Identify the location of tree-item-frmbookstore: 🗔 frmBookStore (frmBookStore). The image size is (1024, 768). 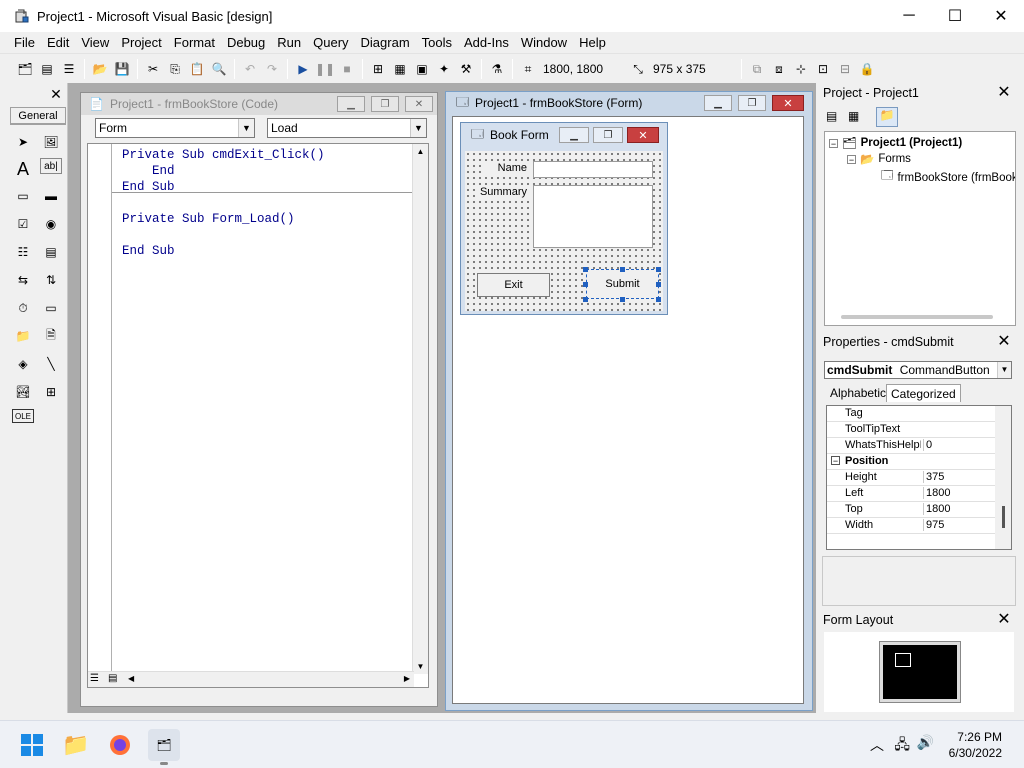
(948, 177).